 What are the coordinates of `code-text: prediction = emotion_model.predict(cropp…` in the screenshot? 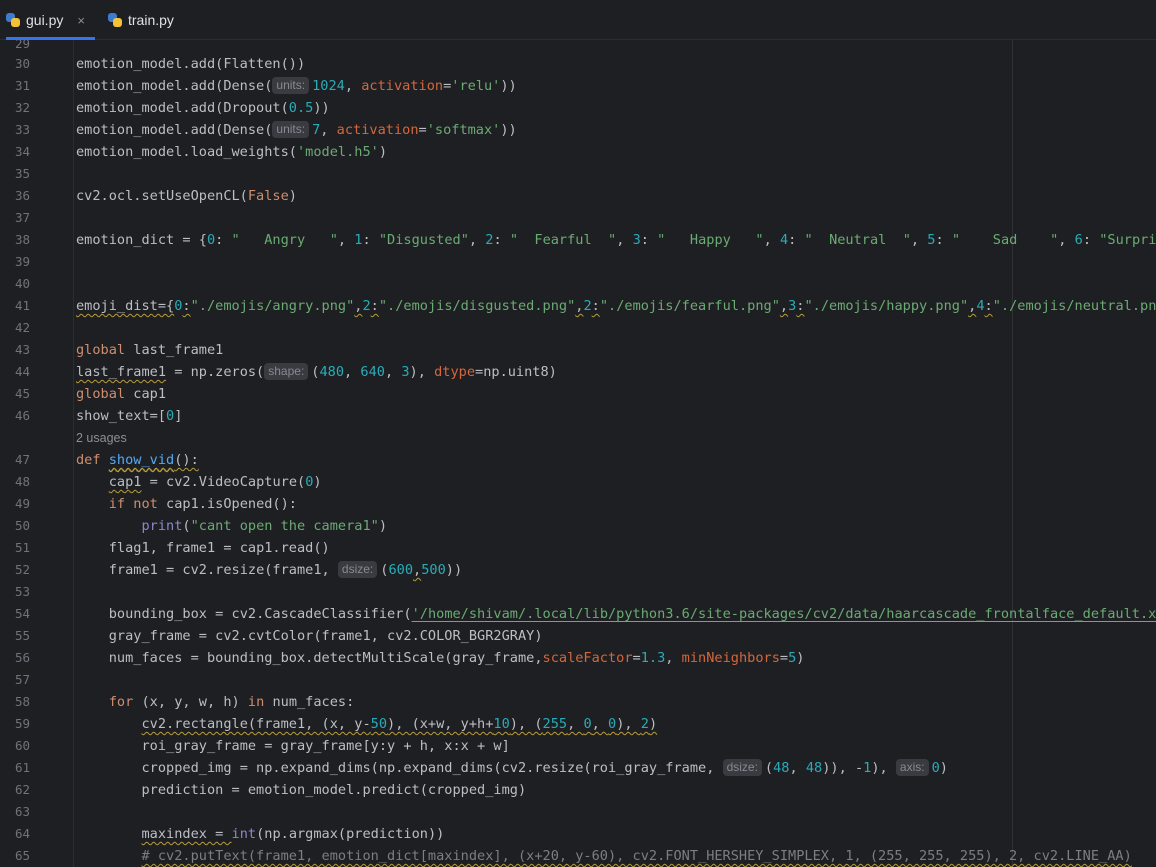 It's located at (334, 790).